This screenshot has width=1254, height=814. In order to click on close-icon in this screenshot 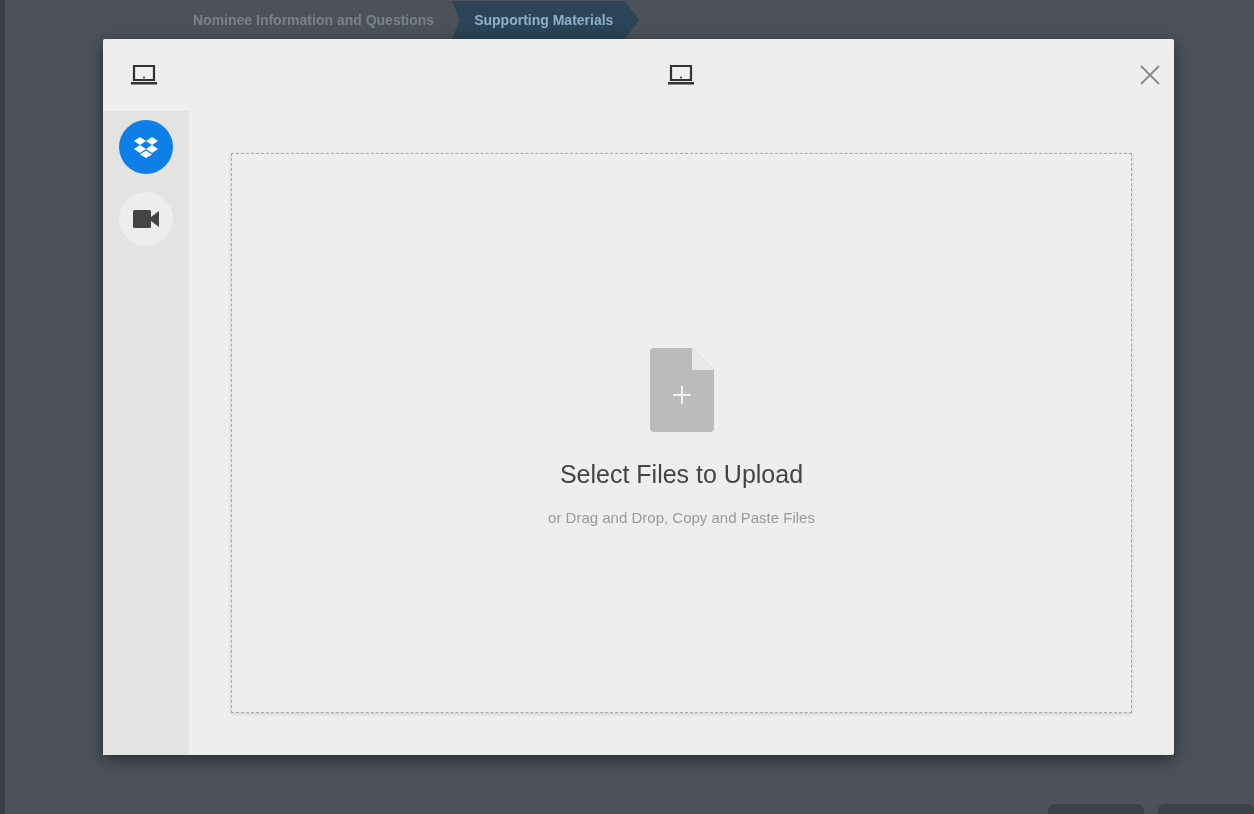, I will do `click(1150, 75)`.